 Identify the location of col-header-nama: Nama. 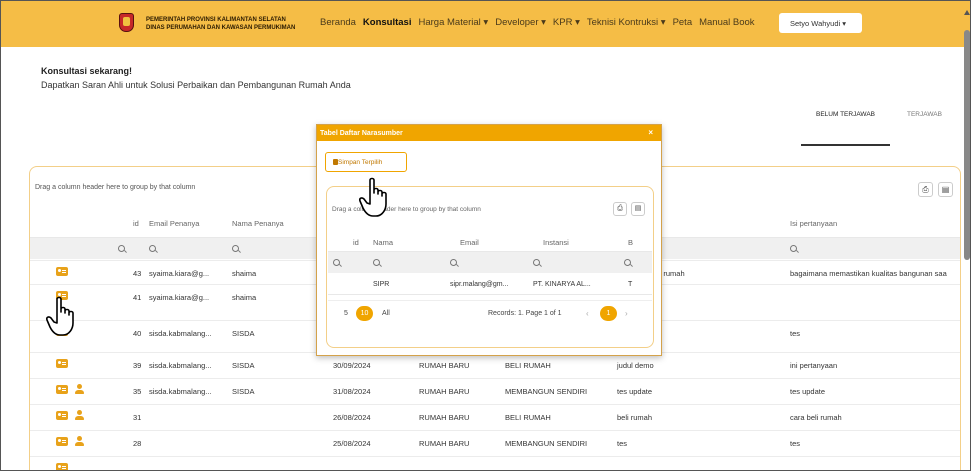
(383, 242).